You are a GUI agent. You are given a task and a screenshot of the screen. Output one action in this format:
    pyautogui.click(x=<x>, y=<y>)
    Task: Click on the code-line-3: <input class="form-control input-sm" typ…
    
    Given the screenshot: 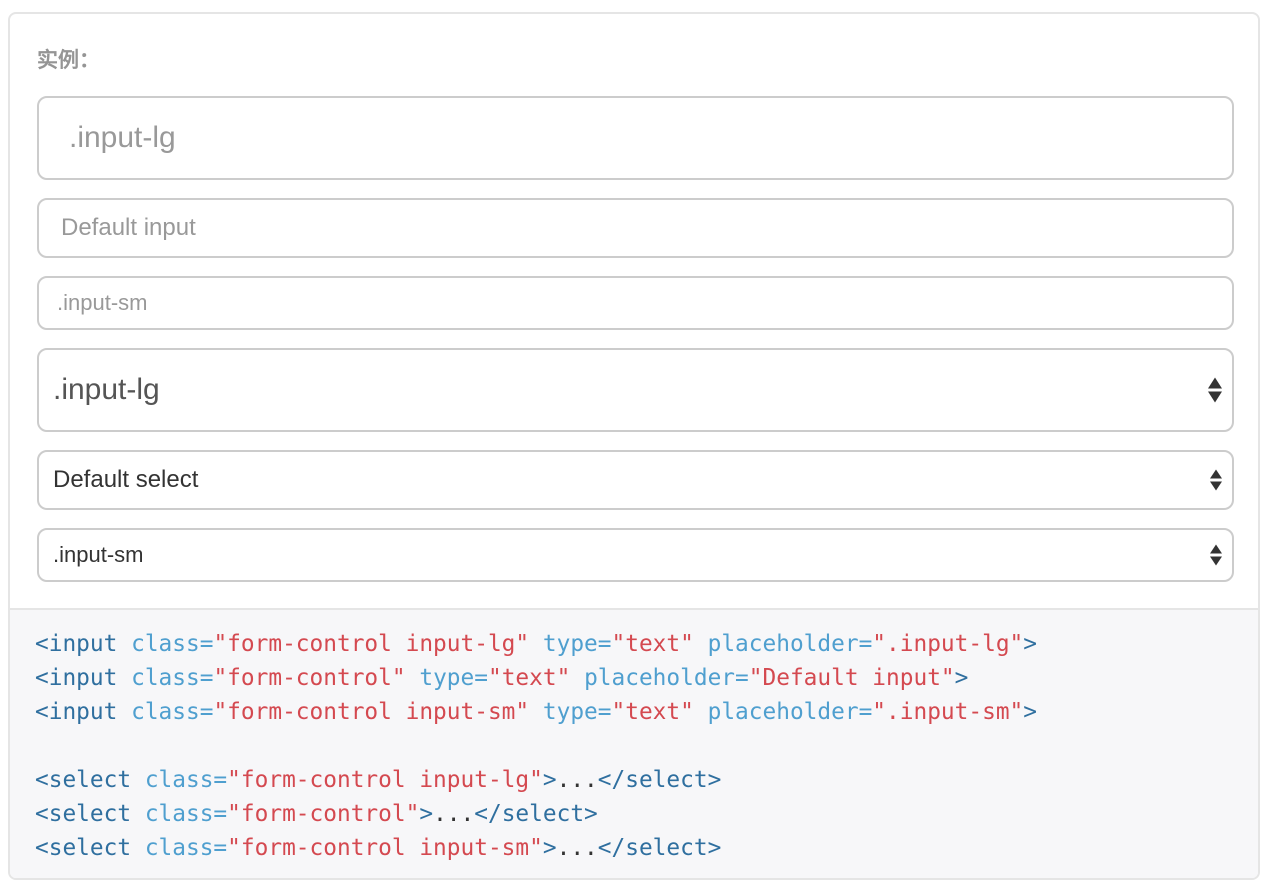 What is the action you would take?
    pyautogui.click(x=536, y=712)
    